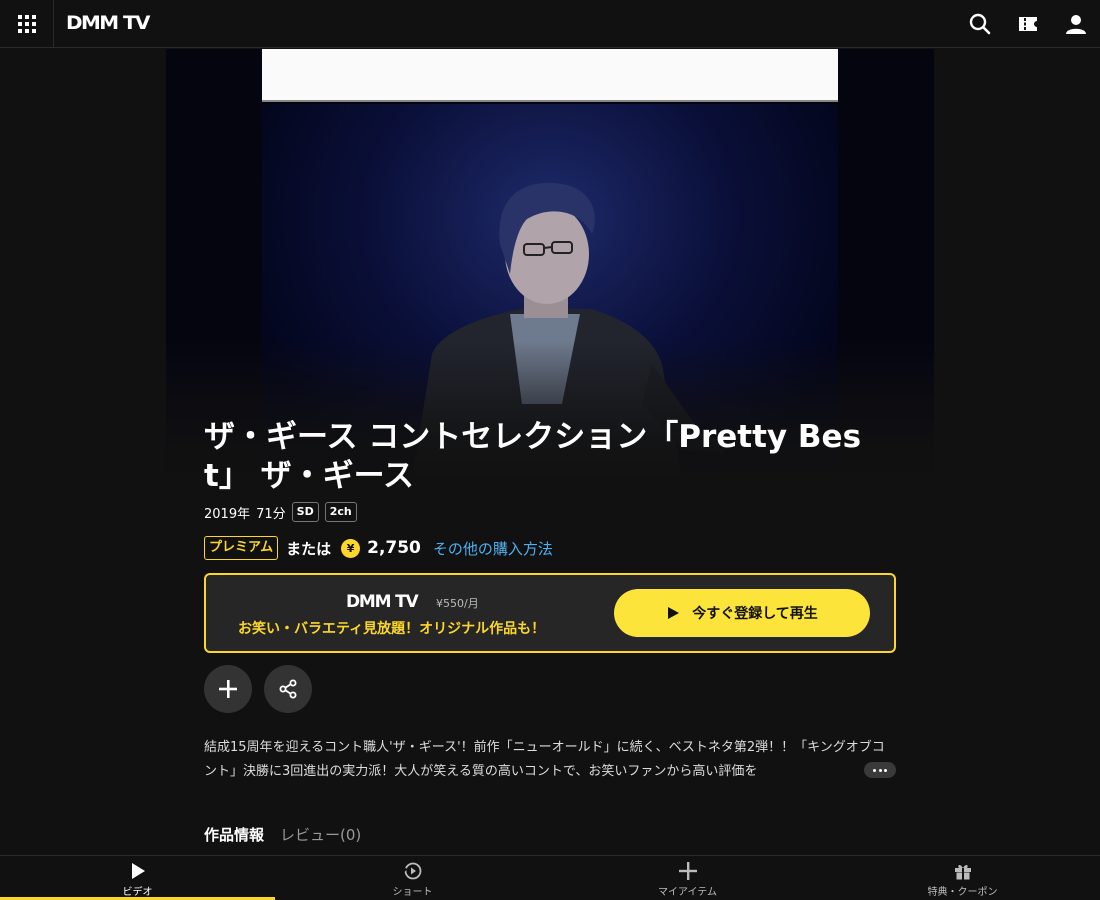 The width and height of the screenshot is (1100, 900). I want to click on detail-tabs: 作品情報 レビュー(0), so click(282, 836).